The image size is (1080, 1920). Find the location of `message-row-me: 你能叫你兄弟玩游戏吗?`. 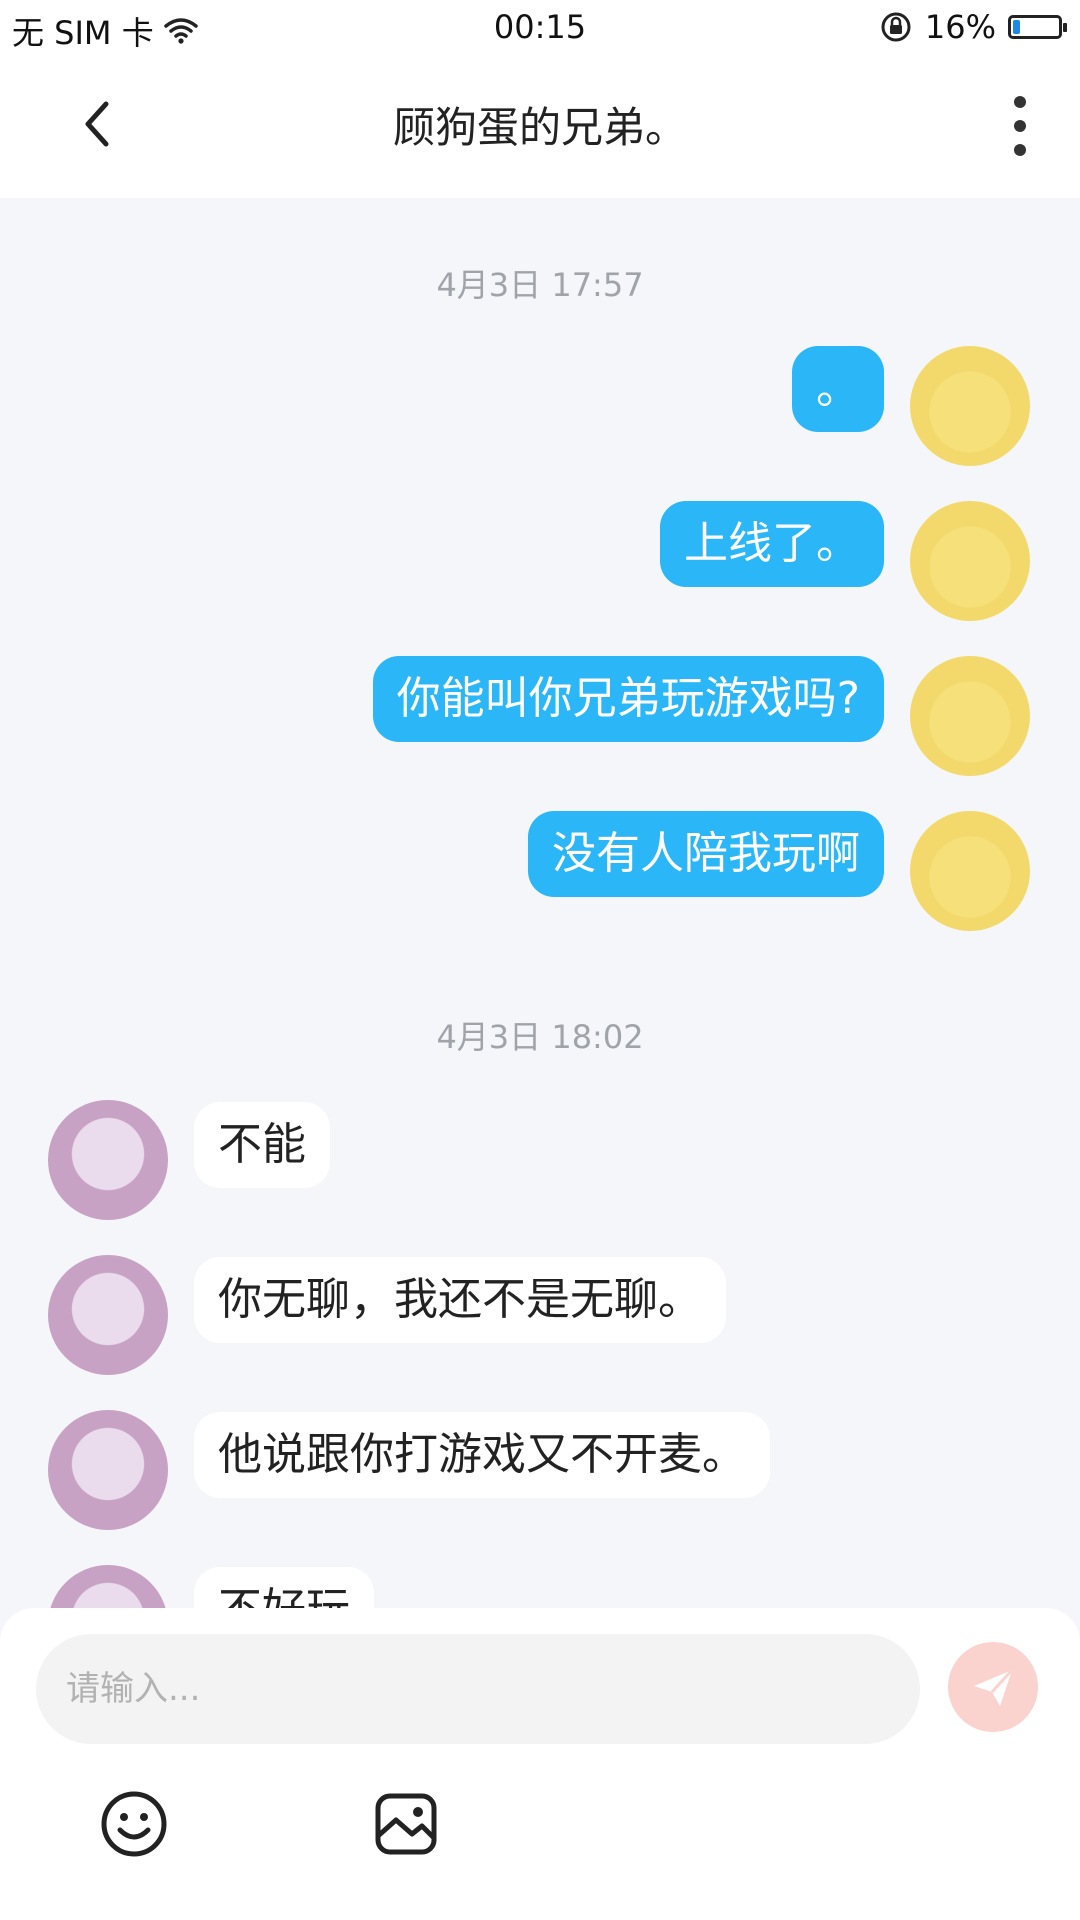

message-row-me: 你能叫你兄弟玩游戏吗? is located at coordinates (540, 716).